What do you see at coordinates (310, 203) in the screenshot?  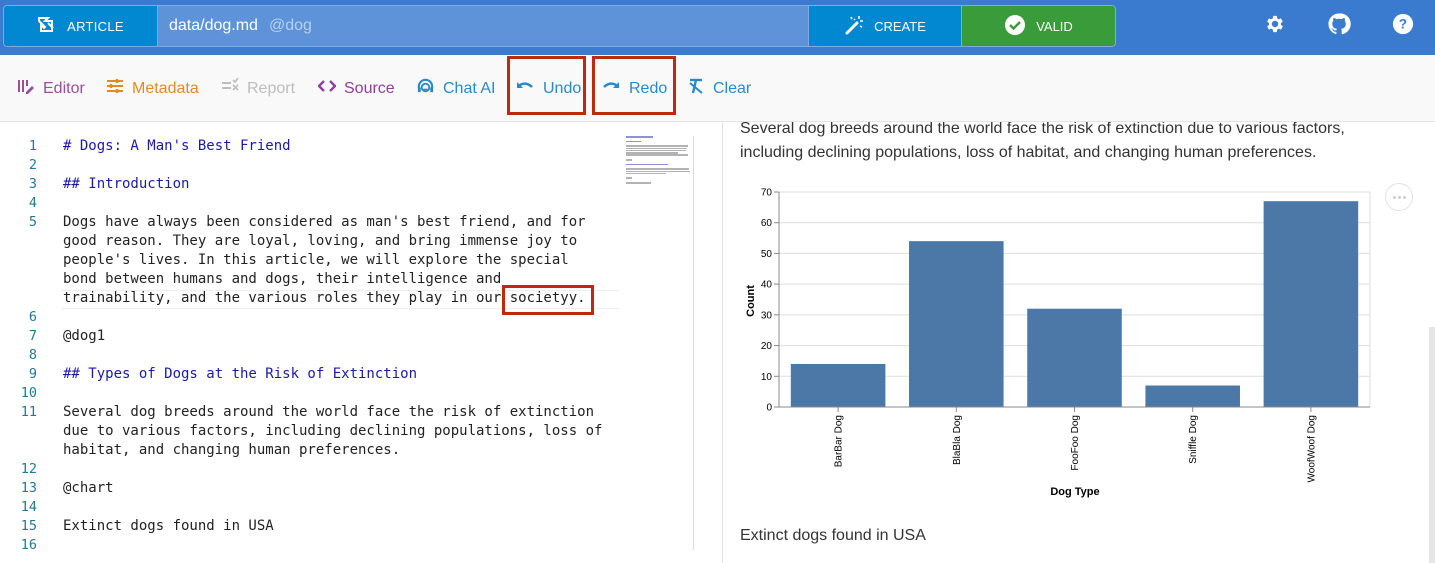 I see `editor-line: 4` at bounding box center [310, 203].